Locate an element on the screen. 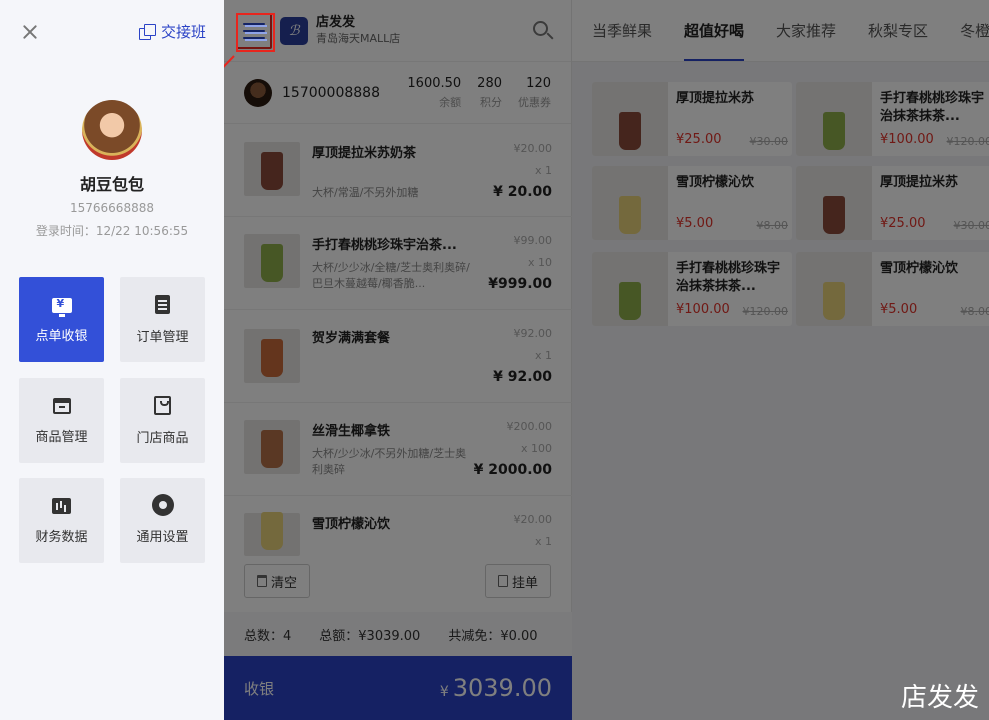 This screenshot has height=720, width=989. tile-order-management: 订单管理 is located at coordinates (162, 319).